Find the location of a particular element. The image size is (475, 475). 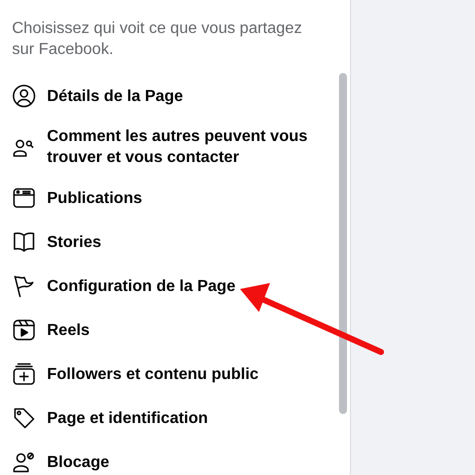

menu-item: Followers et contenu public is located at coordinates (181, 374).